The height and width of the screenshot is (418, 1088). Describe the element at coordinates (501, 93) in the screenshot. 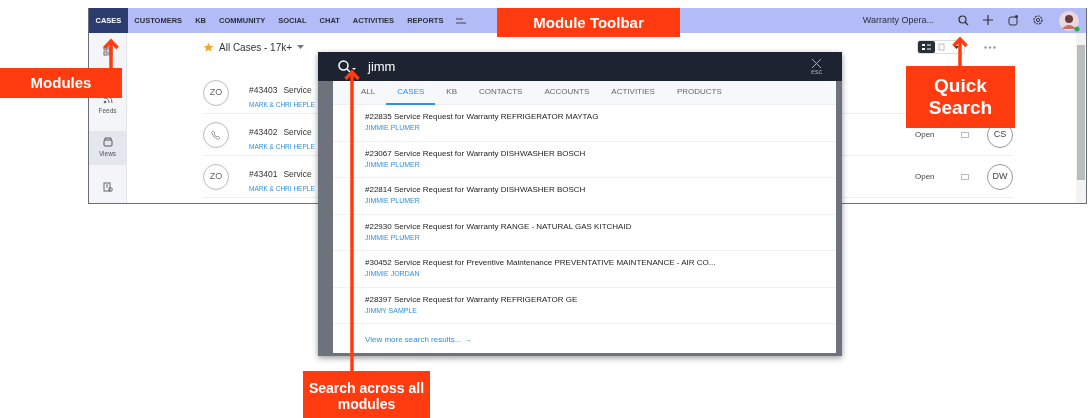

I see `search-tab: CONTACTS` at that location.